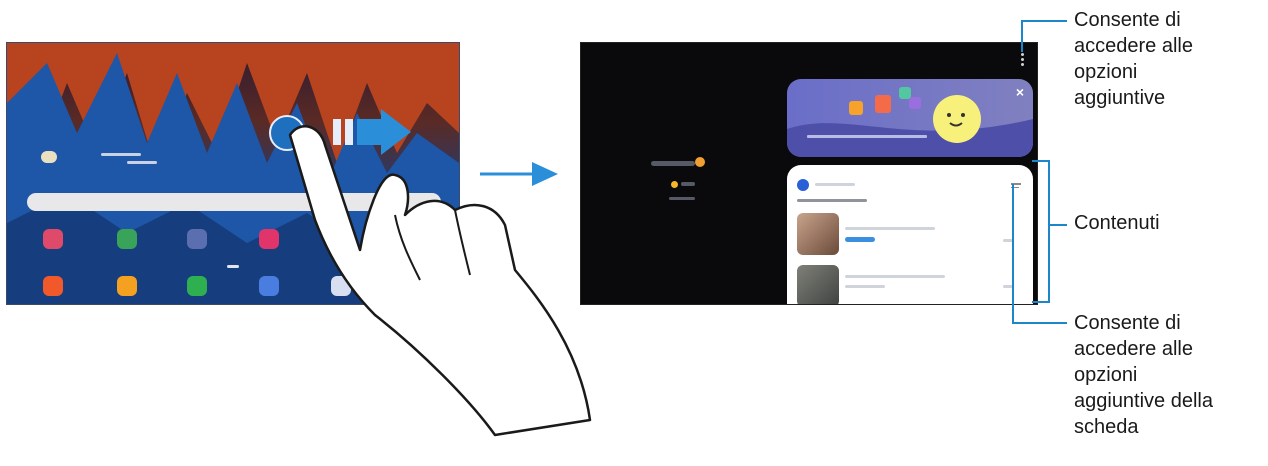 Image resolution: width=1268 pixels, height=466 pixels. What do you see at coordinates (121, 154) in the screenshot?
I see `weather-location` at bounding box center [121, 154].